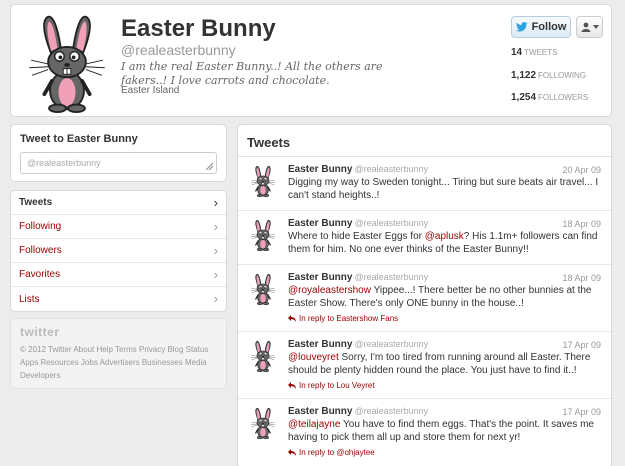  I want to click on tweet-to-input-value: @realeasterbunny, so click(64, 163).